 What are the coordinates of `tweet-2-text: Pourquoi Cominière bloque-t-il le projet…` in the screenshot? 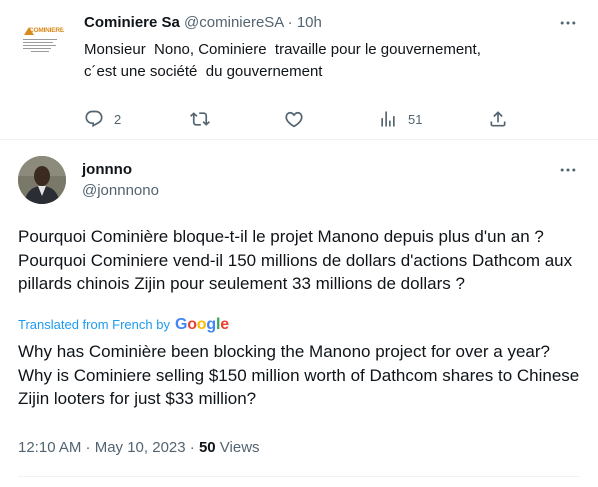 It's located at (295, 260).